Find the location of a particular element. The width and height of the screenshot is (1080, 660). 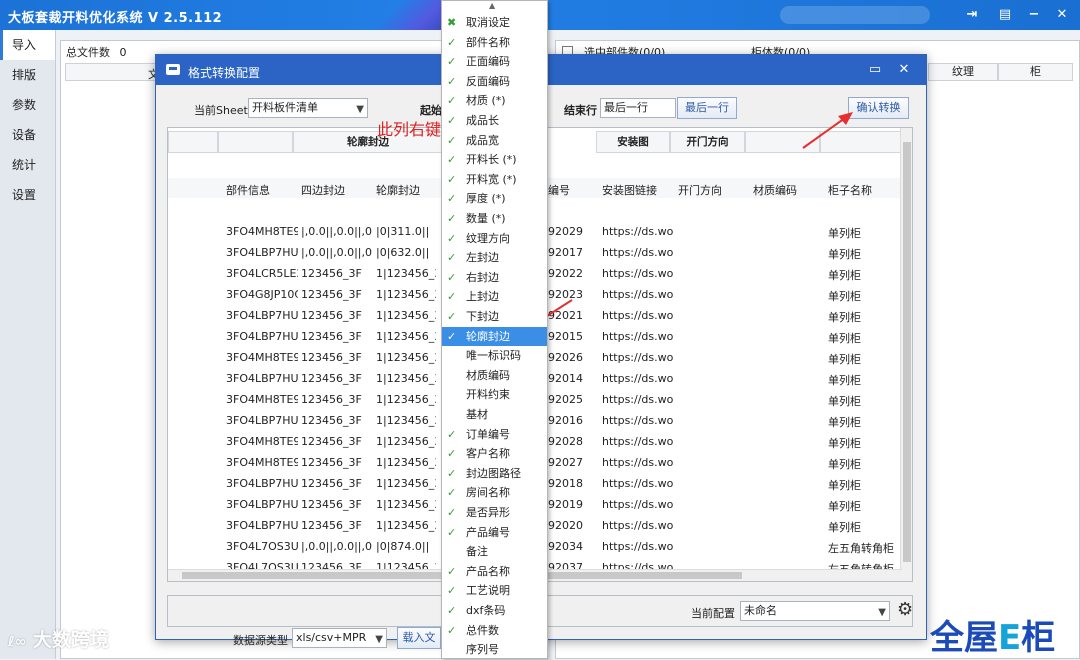

cancel-icon: ✖ is located at coordinates (452, 22).